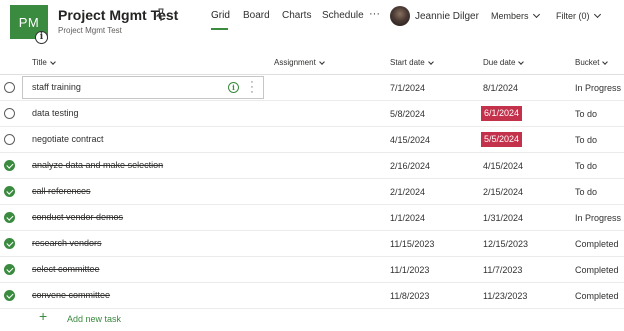 The width and height of the screenshot is (624, 331). What do you see at coordinates (503, 192) in the screenshot?
I see `due-date-cell: 2/15/2024` at bounding box center [503, 192].